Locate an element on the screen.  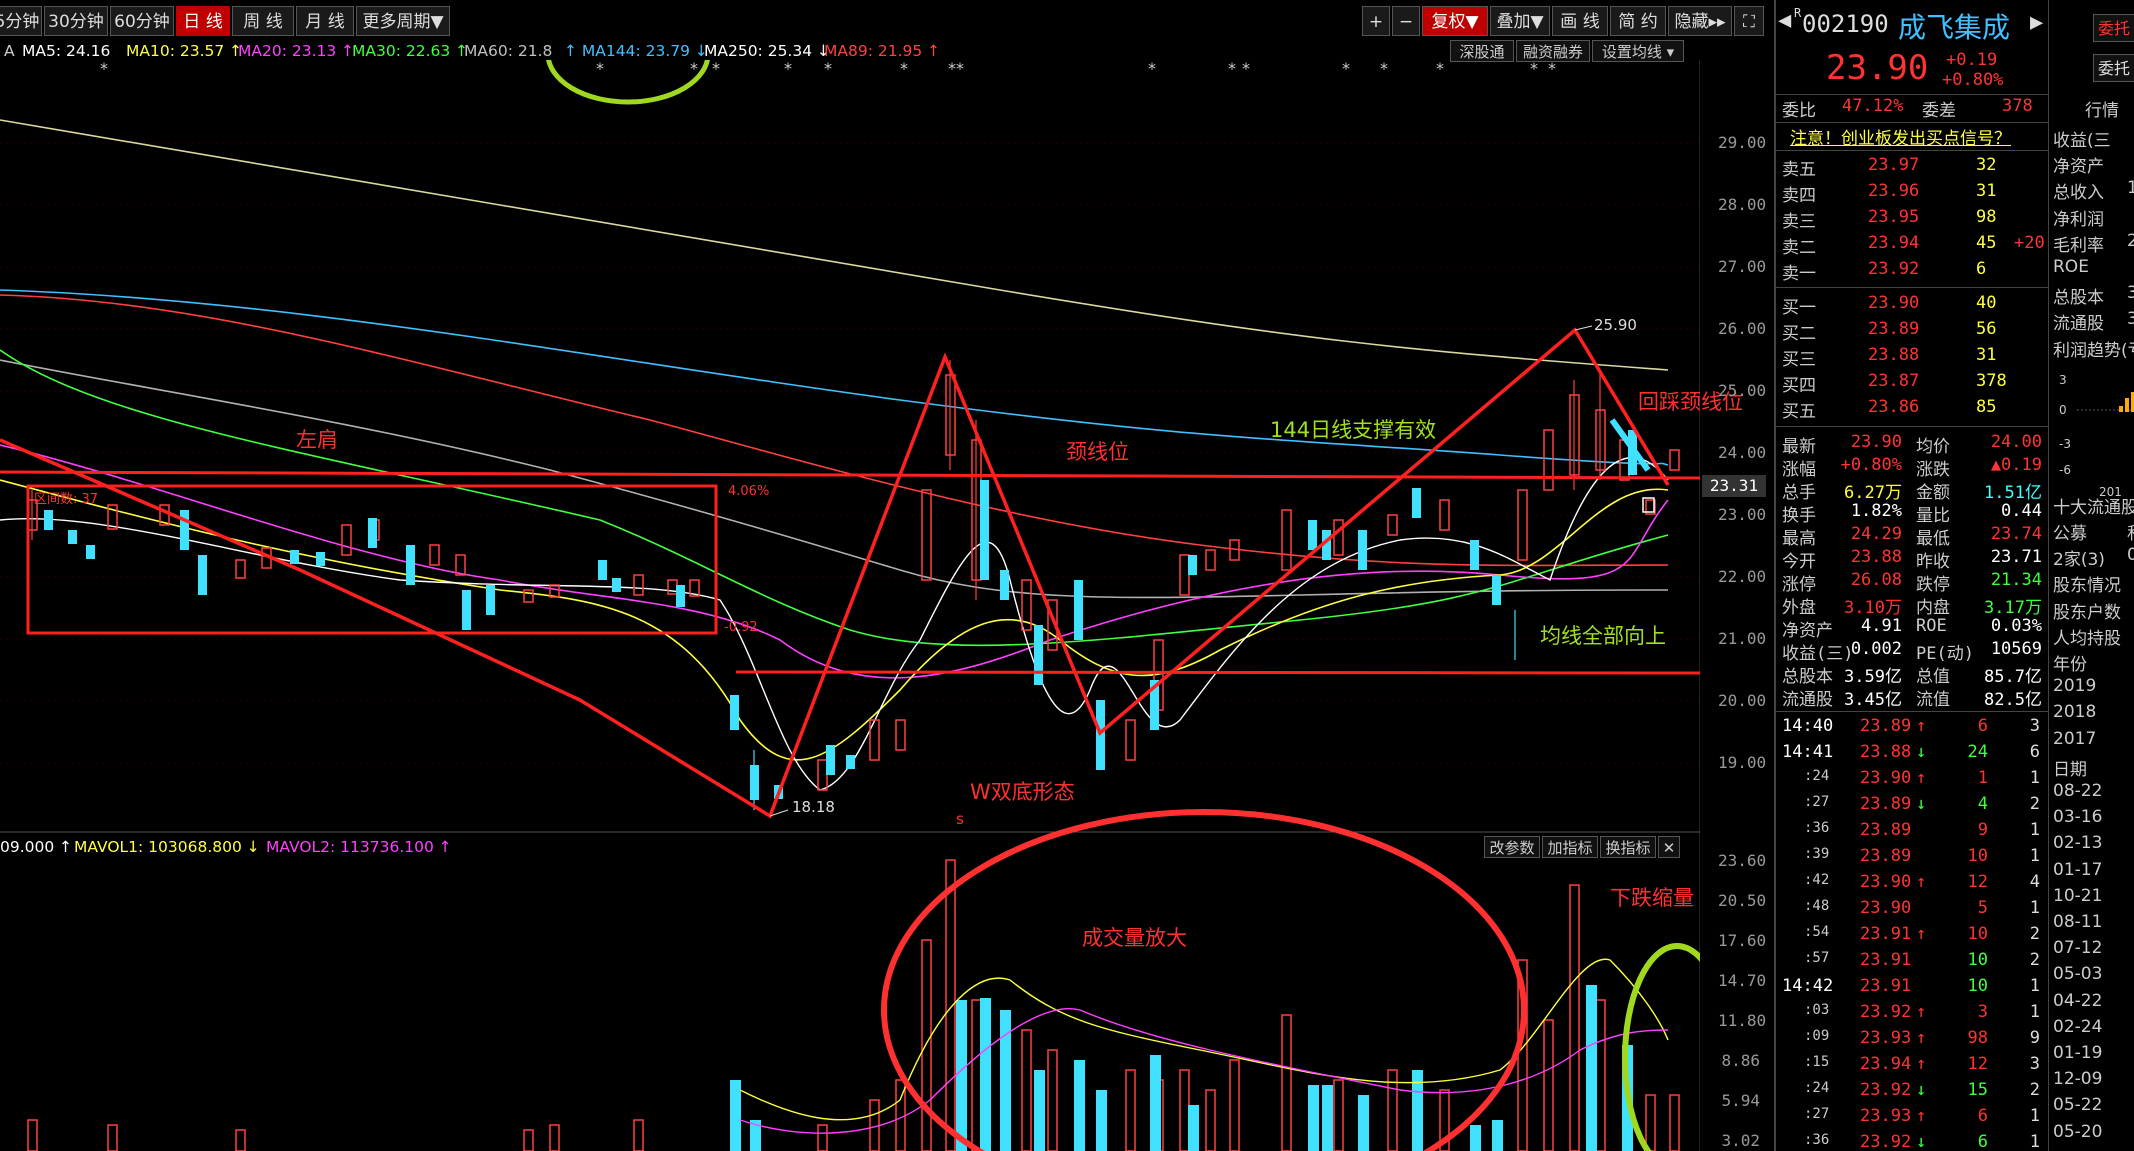
svg-text: 201 is located at coordinates (2110, 492).